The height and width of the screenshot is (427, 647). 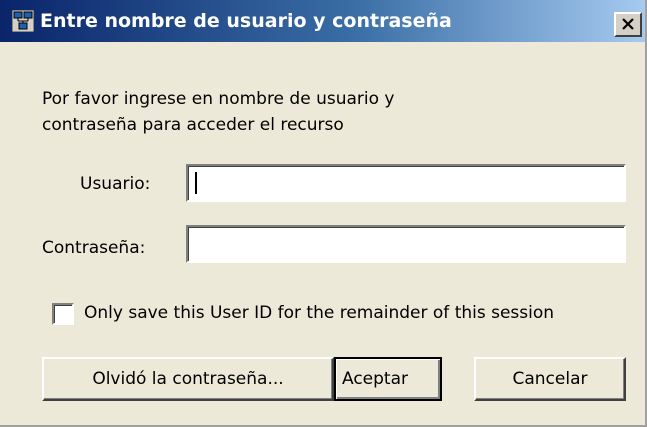 I want to click on network-computers-icon, so click(x=23, y=21).